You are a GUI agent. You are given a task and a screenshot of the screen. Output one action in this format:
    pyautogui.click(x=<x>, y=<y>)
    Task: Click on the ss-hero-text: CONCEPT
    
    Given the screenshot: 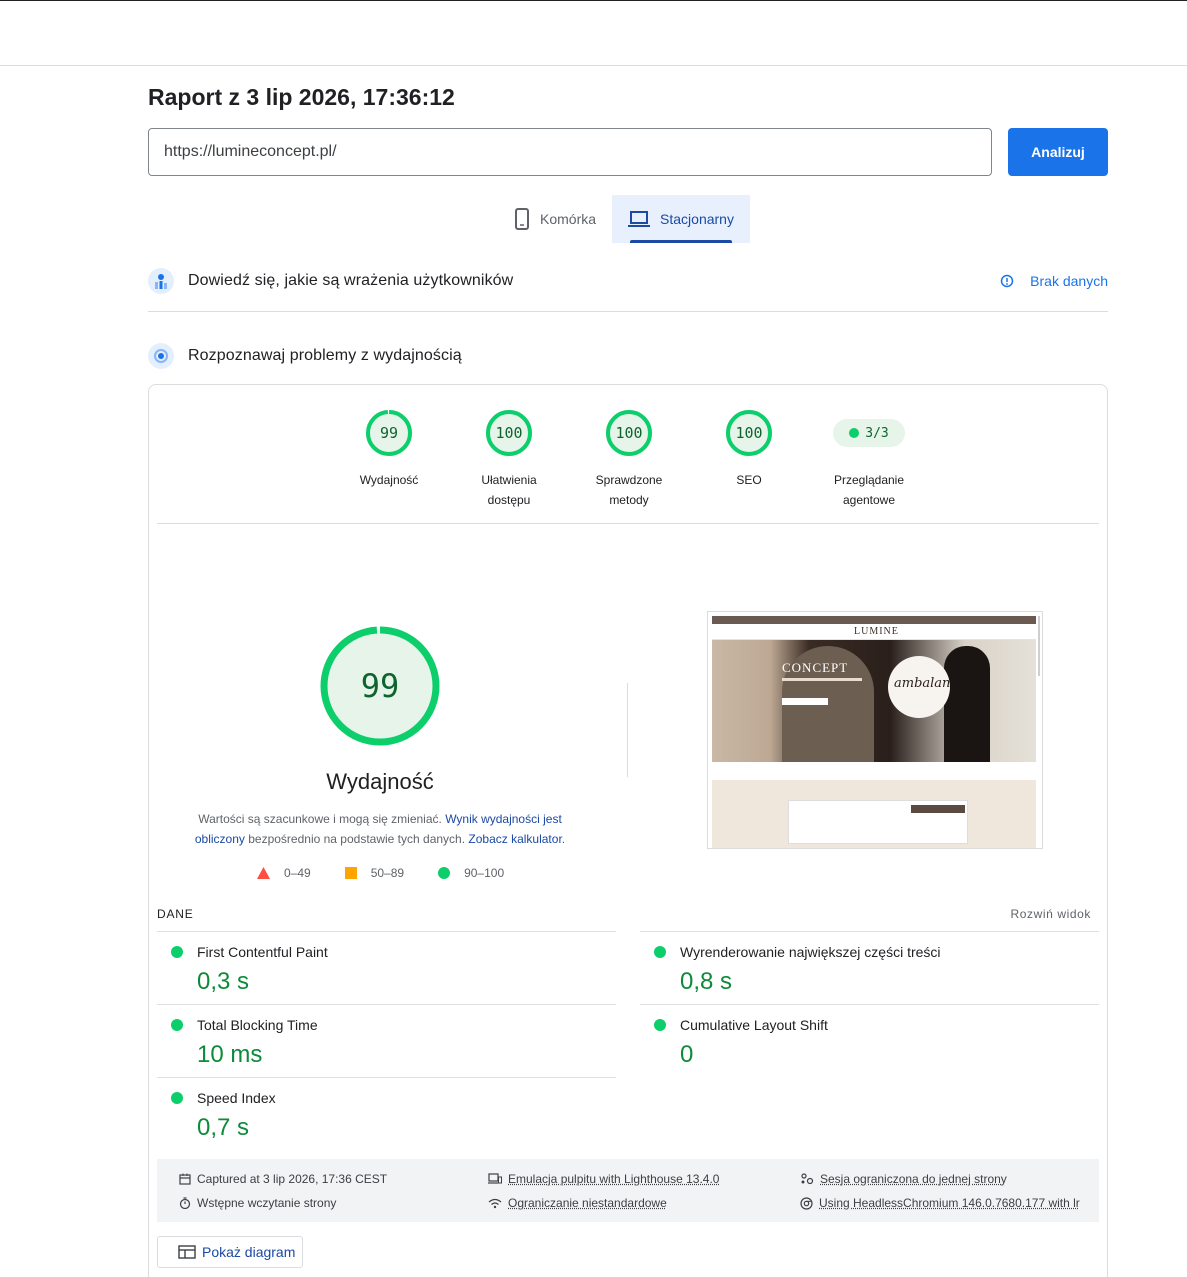 What is the action you would take?
    pyautogui.click(x=815, y=667)
    